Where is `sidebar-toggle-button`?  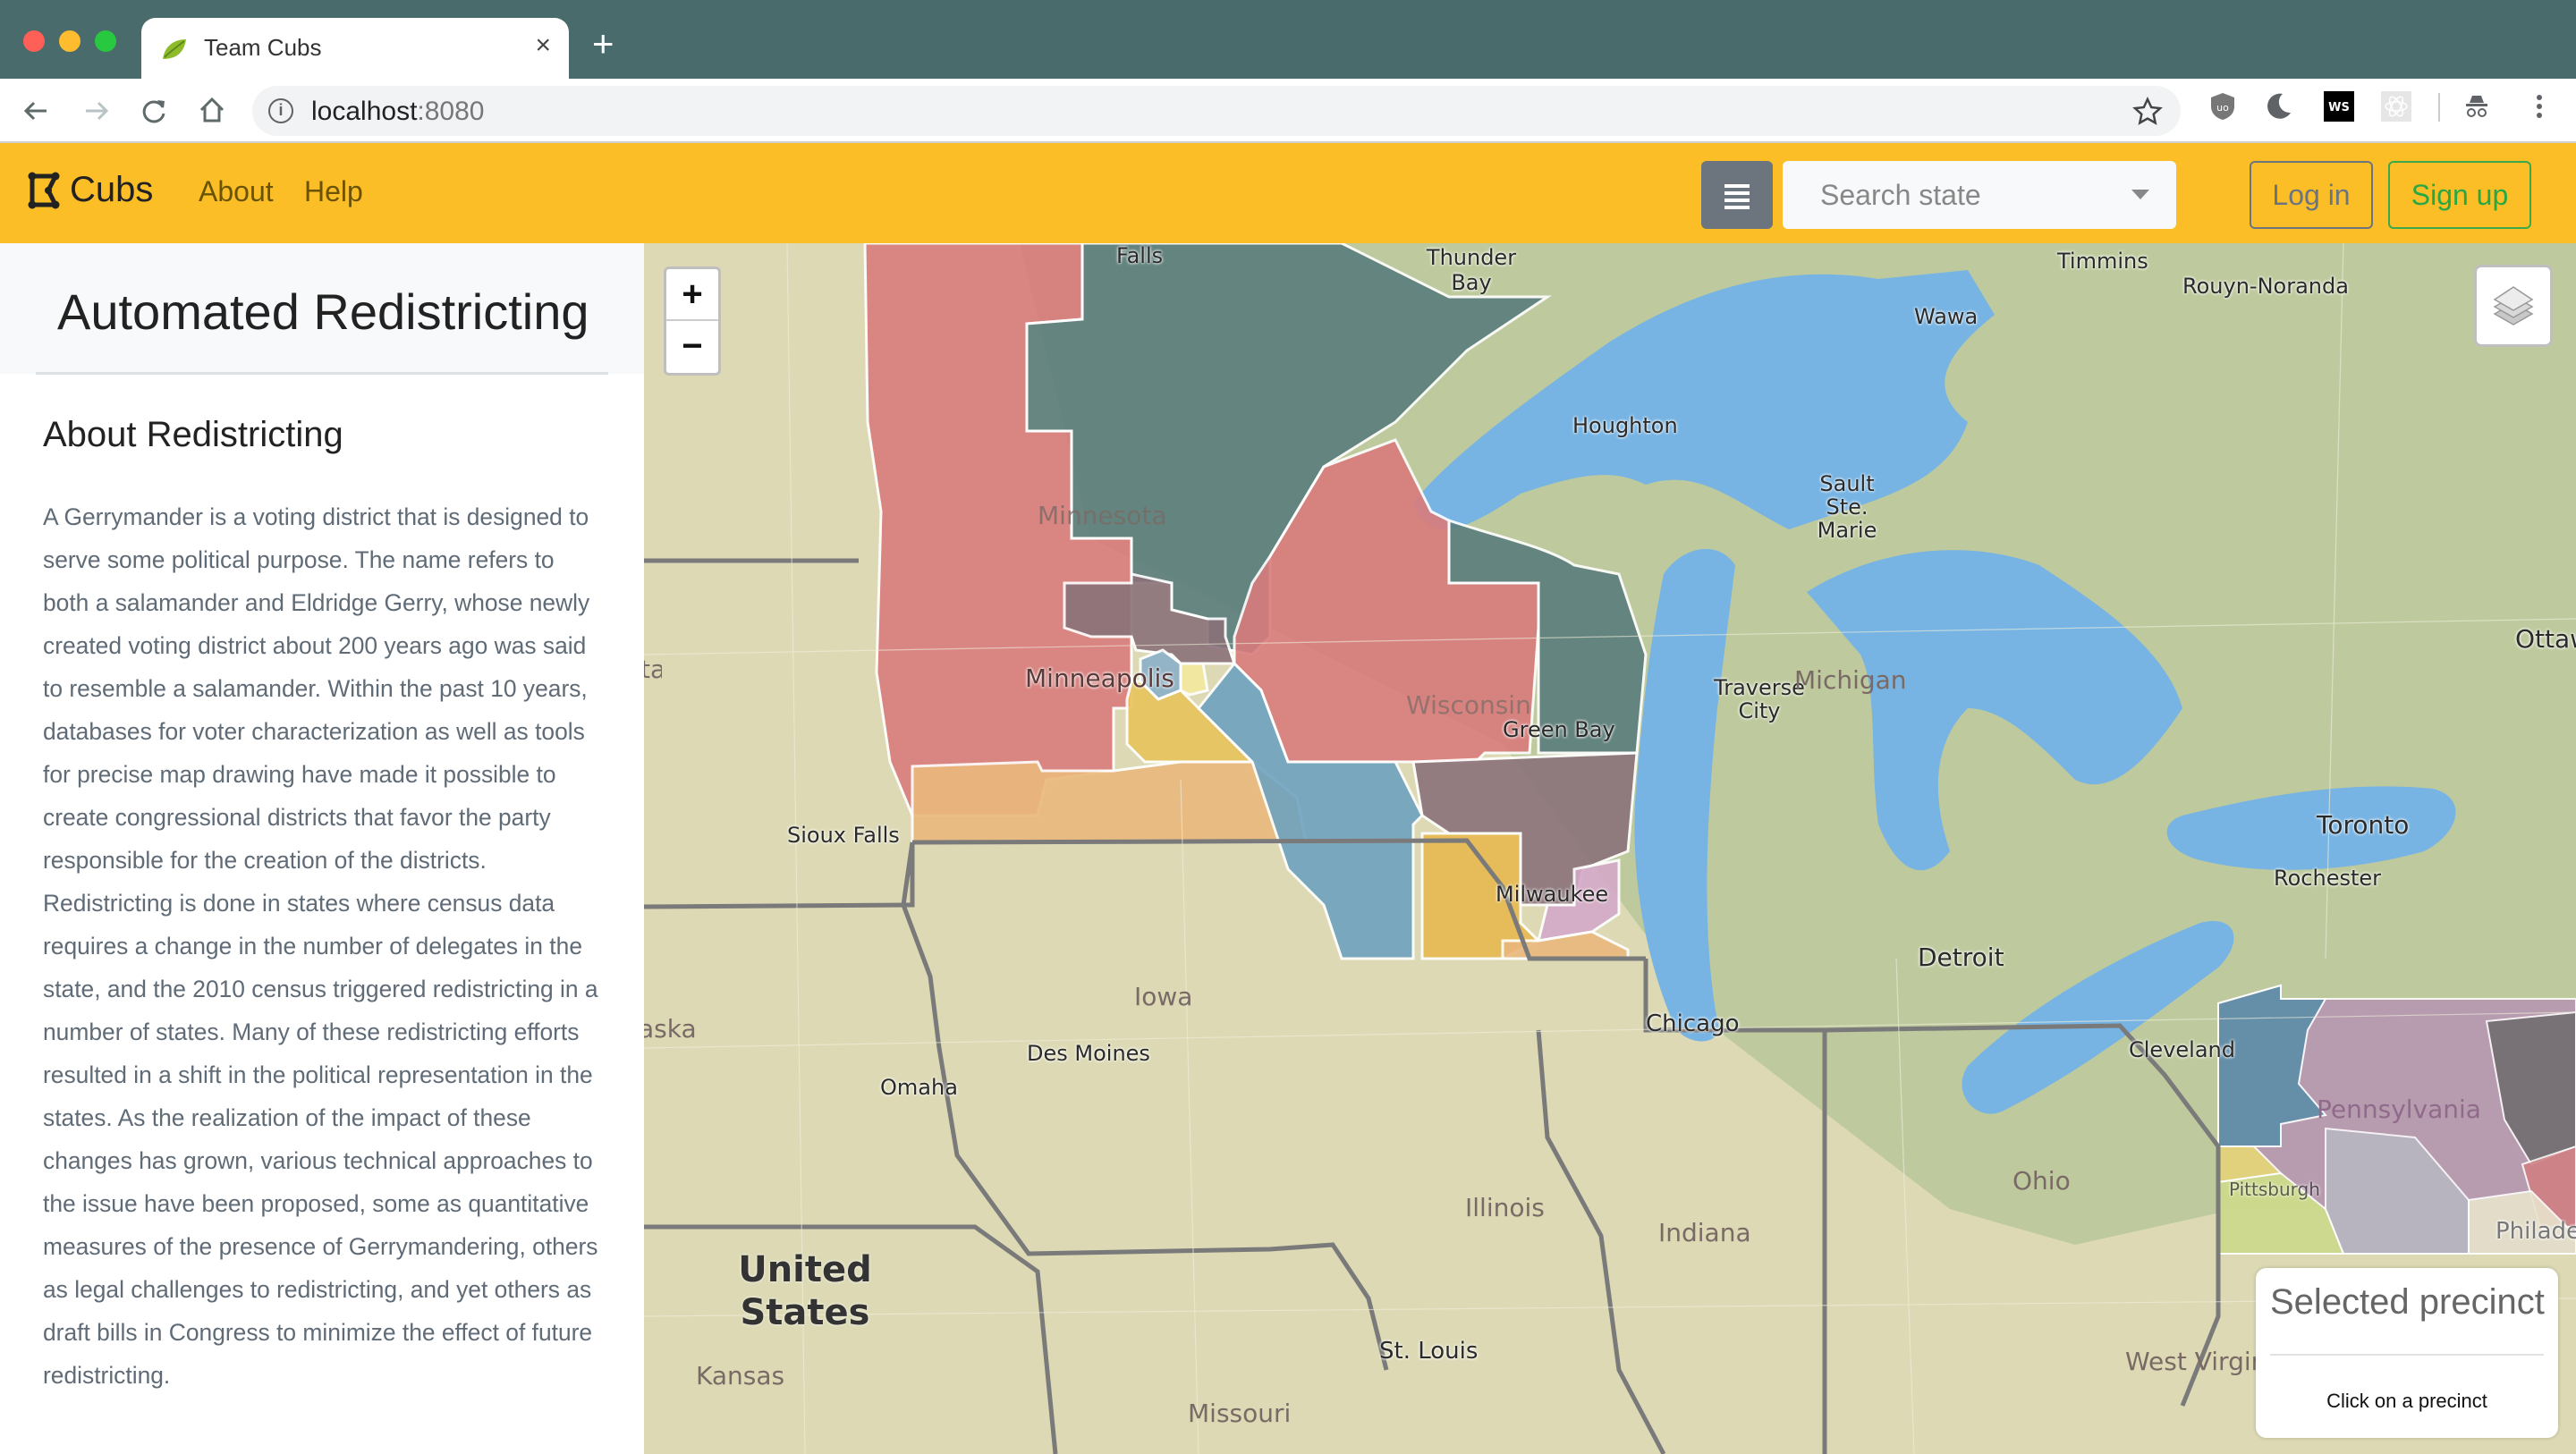
sidebar-toggle-button is located at coordinates (1737, 195).